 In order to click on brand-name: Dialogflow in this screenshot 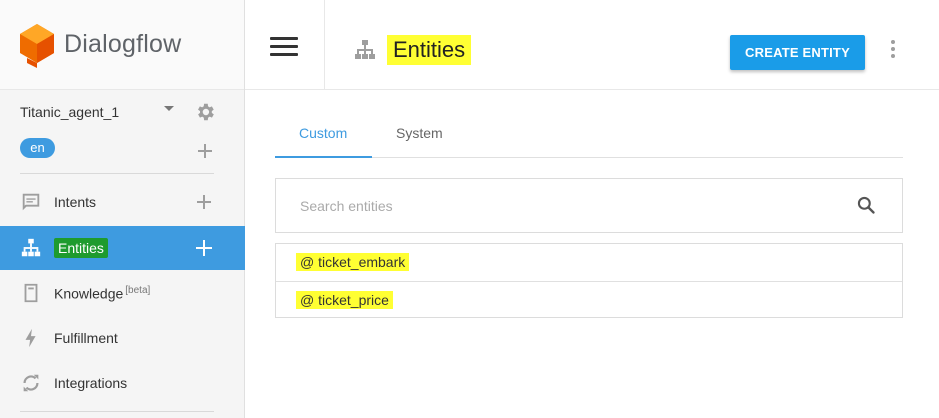, I will do `click(123, 44)`.